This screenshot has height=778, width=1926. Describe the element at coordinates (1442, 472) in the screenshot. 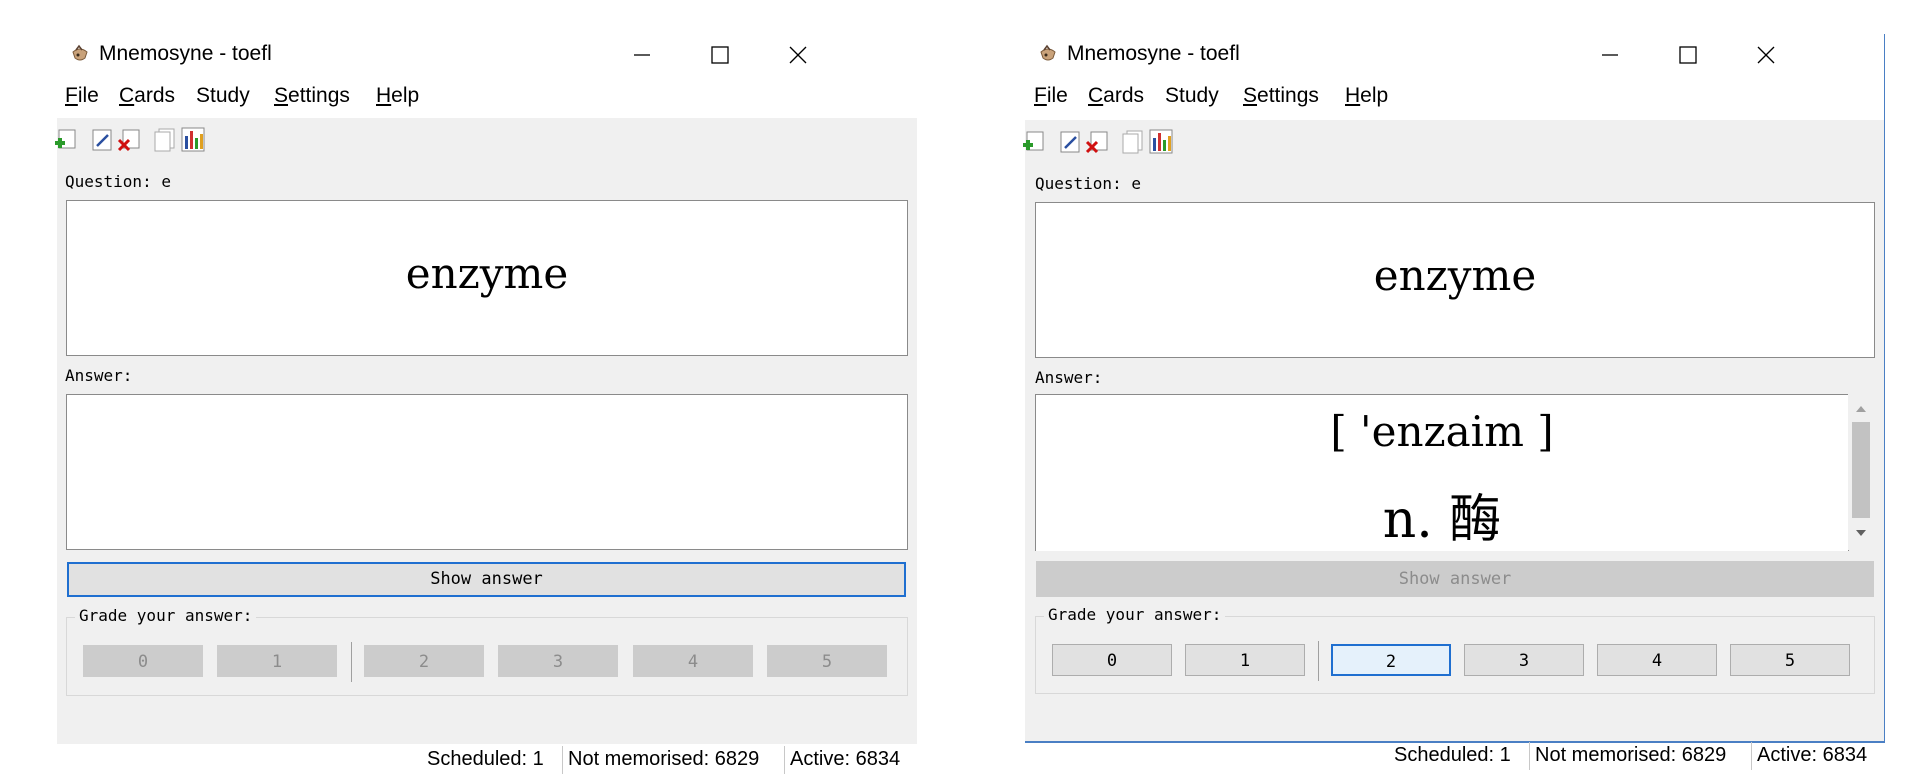

I see `answer-pane: [ 'enzaim ] n. 酶` at that location.